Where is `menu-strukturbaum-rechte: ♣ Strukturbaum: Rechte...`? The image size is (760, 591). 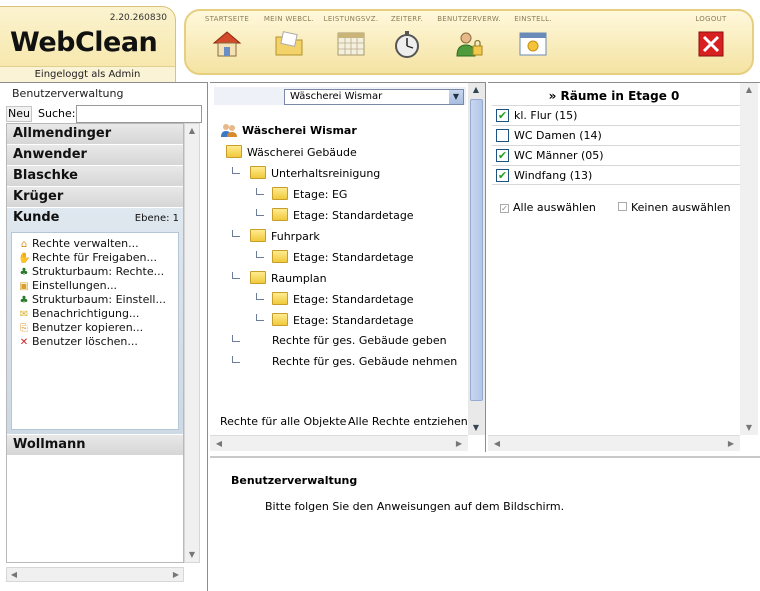
menu-strukturbaum-rechte: ♣ Strukturbaum: Rechte... is located at coordinates (98, 272).